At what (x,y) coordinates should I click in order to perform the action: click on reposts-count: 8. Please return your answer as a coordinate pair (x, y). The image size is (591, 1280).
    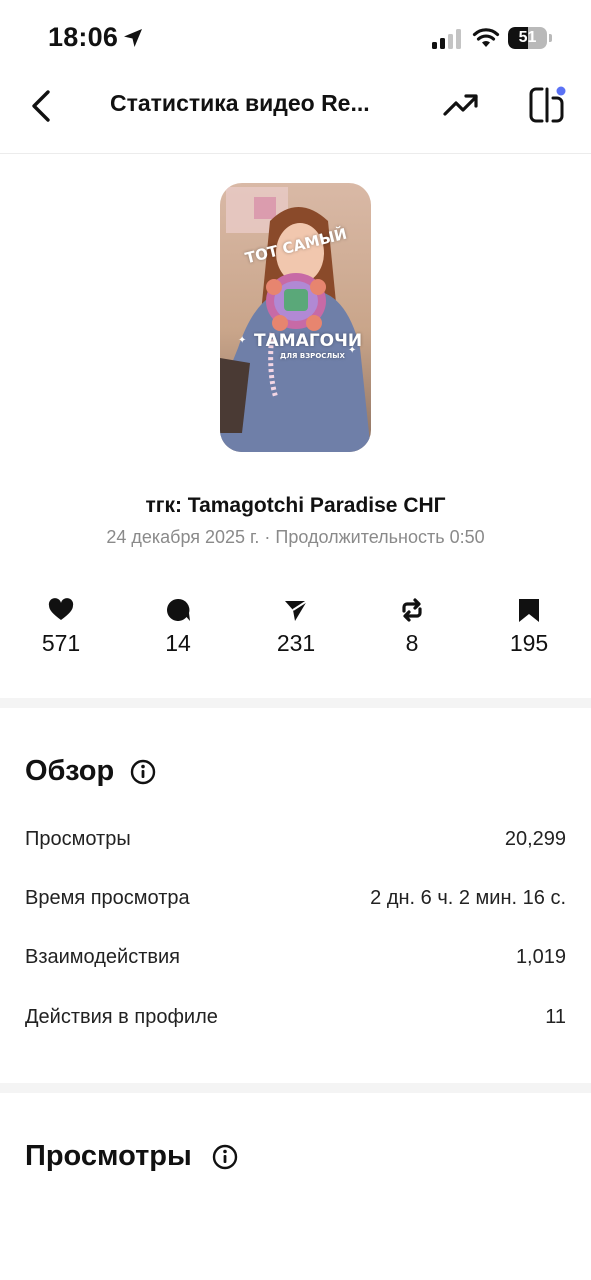
    Looking at the image, I should click on (412, 643).